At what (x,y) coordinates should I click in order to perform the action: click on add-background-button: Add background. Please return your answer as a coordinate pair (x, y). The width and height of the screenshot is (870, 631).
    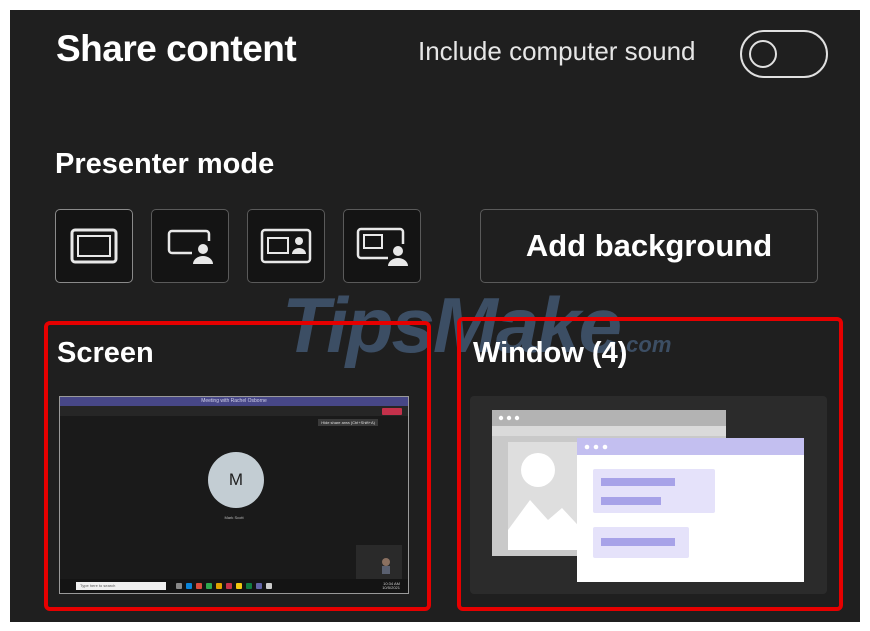
    Looking at the image, I should click on (649, 246).